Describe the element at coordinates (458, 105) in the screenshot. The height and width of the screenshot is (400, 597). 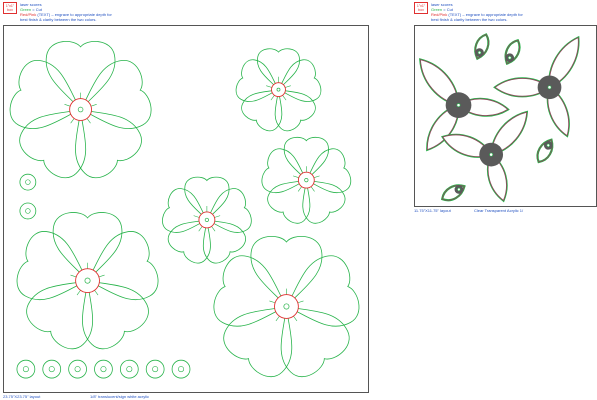
I see `flower-dark-center-1-hole` at that location.